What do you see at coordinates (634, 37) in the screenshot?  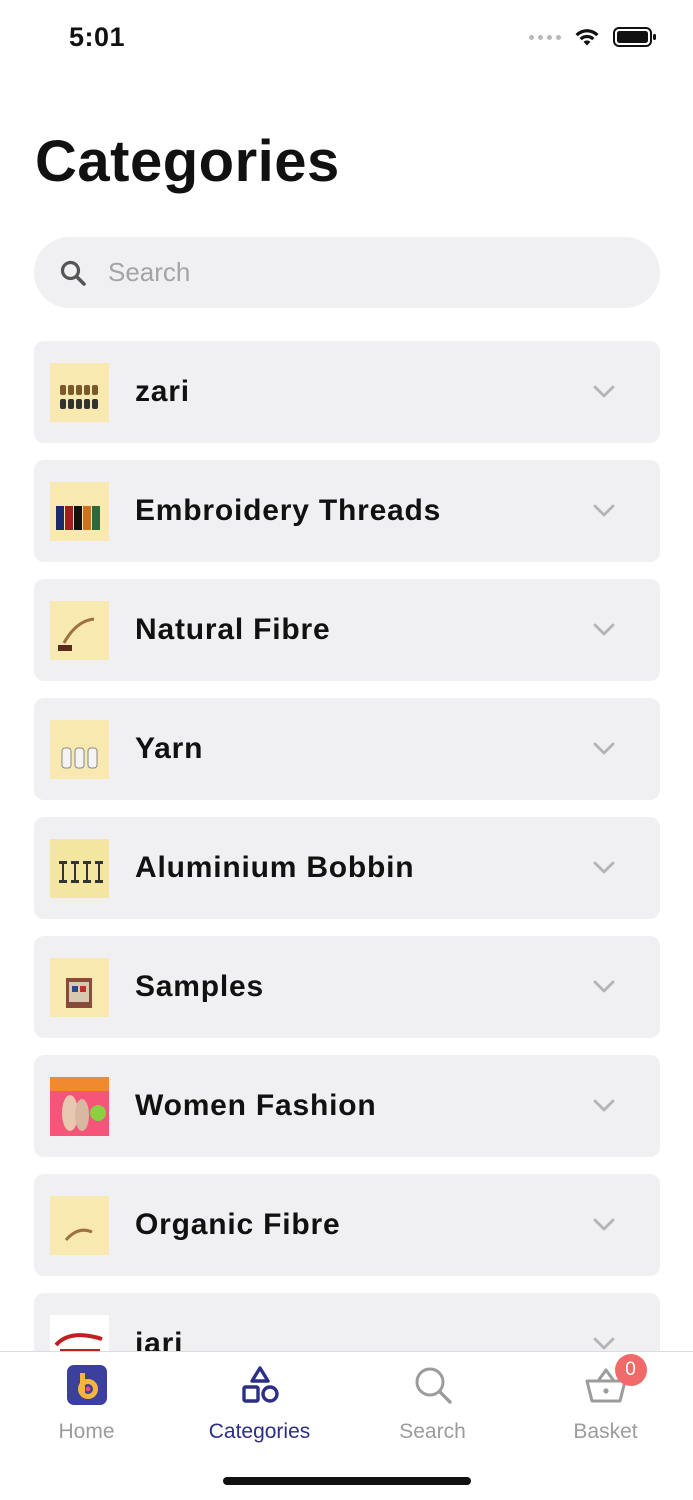 I see `battery-icon` at bounding box center [634, 37].